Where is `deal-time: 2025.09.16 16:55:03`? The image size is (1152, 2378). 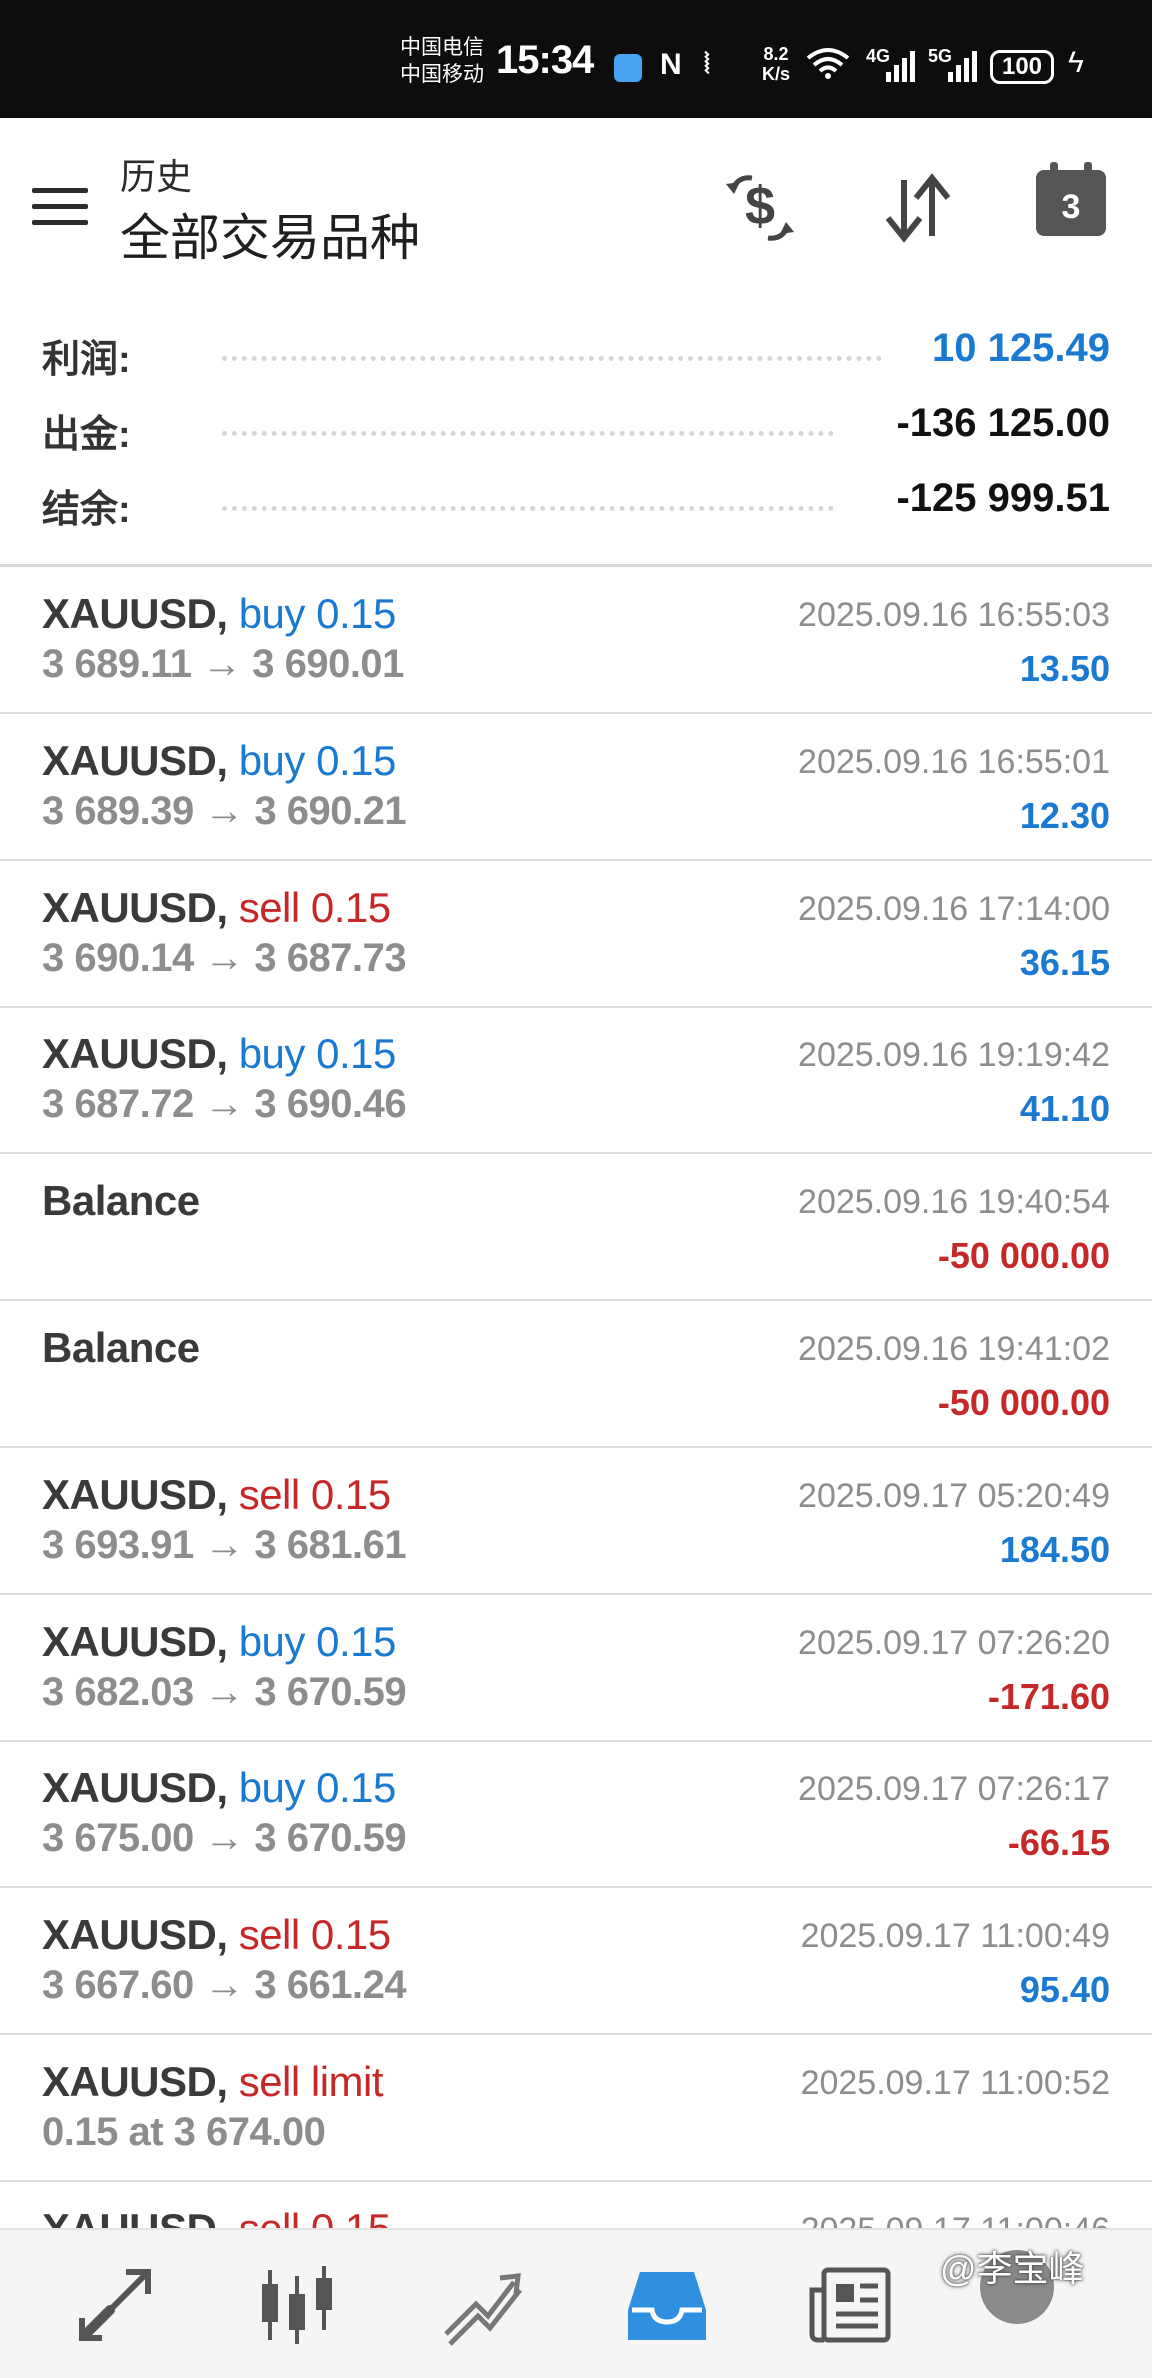 deal-time: 2025.09.16 16:55:03 is located at coordinates (954, 615).